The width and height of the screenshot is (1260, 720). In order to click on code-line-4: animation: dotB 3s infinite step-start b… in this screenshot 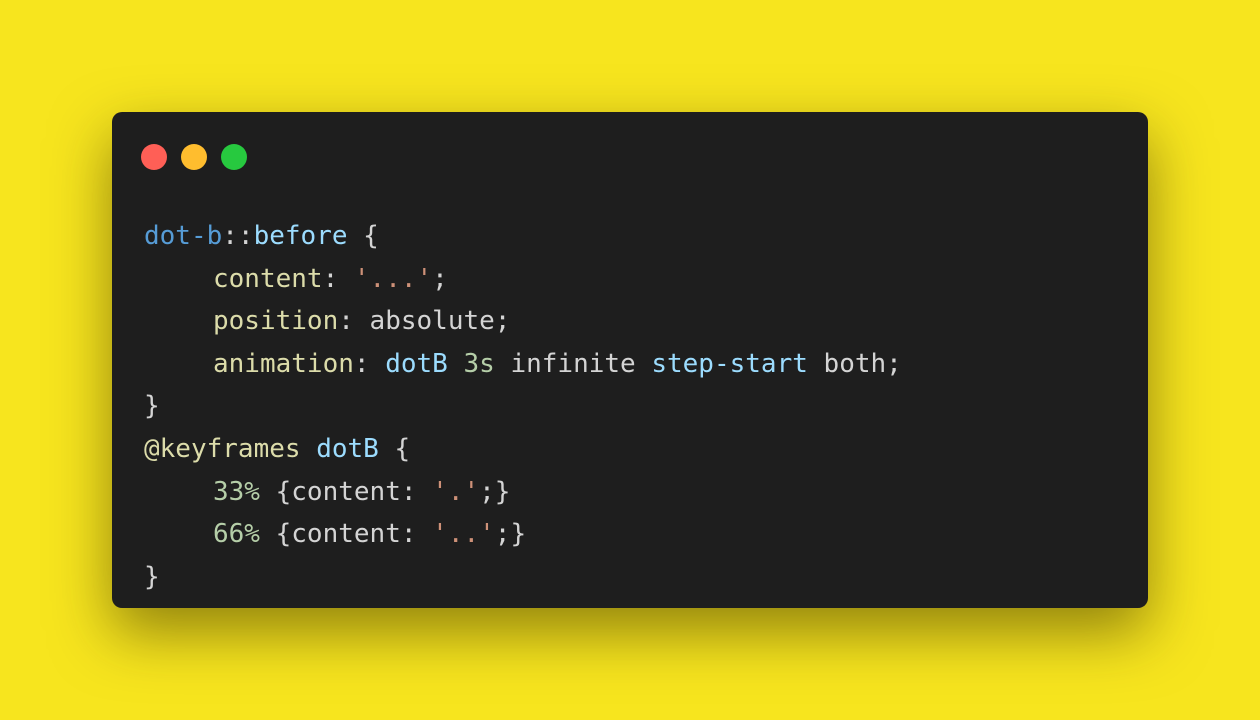, I will do `click(523, 364)`.